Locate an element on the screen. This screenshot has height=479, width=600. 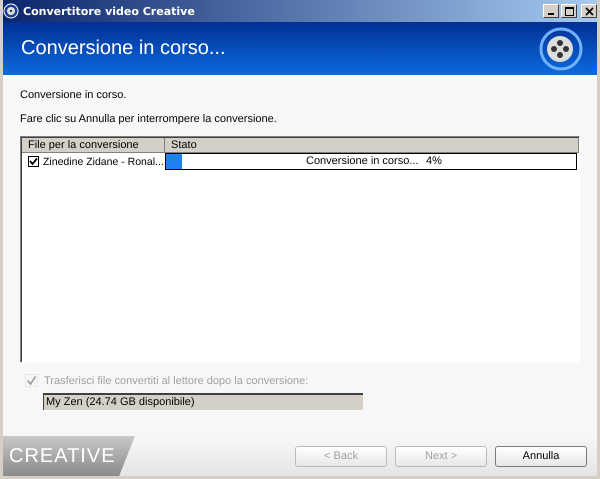
window-title: Convertitore video Creative is located at coordinates (109, 11).